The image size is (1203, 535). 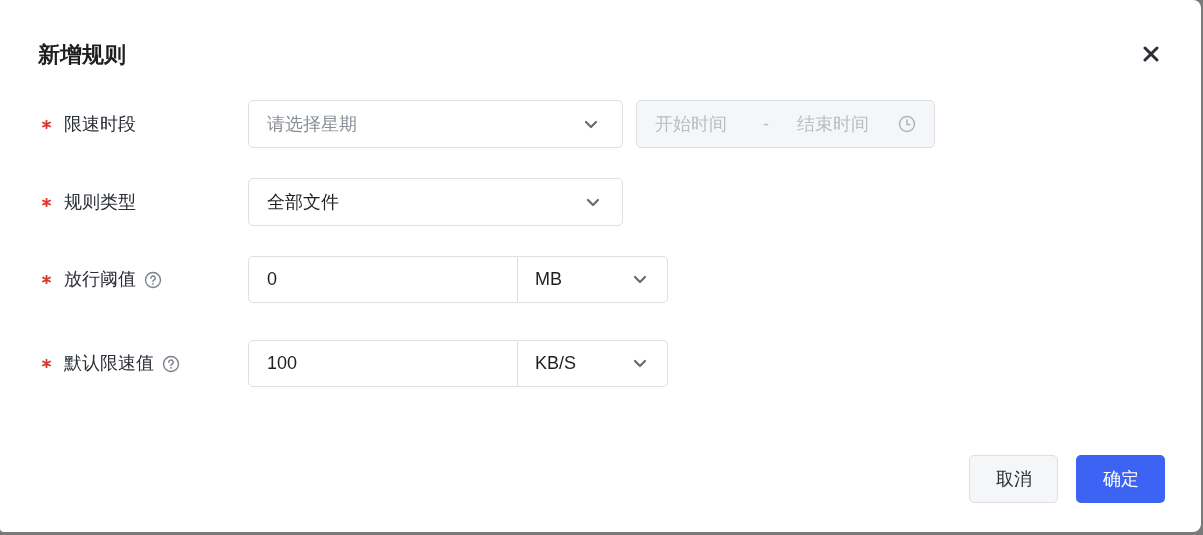 I want to click on field-label: 默认限速值, so click(x=109, y=363).